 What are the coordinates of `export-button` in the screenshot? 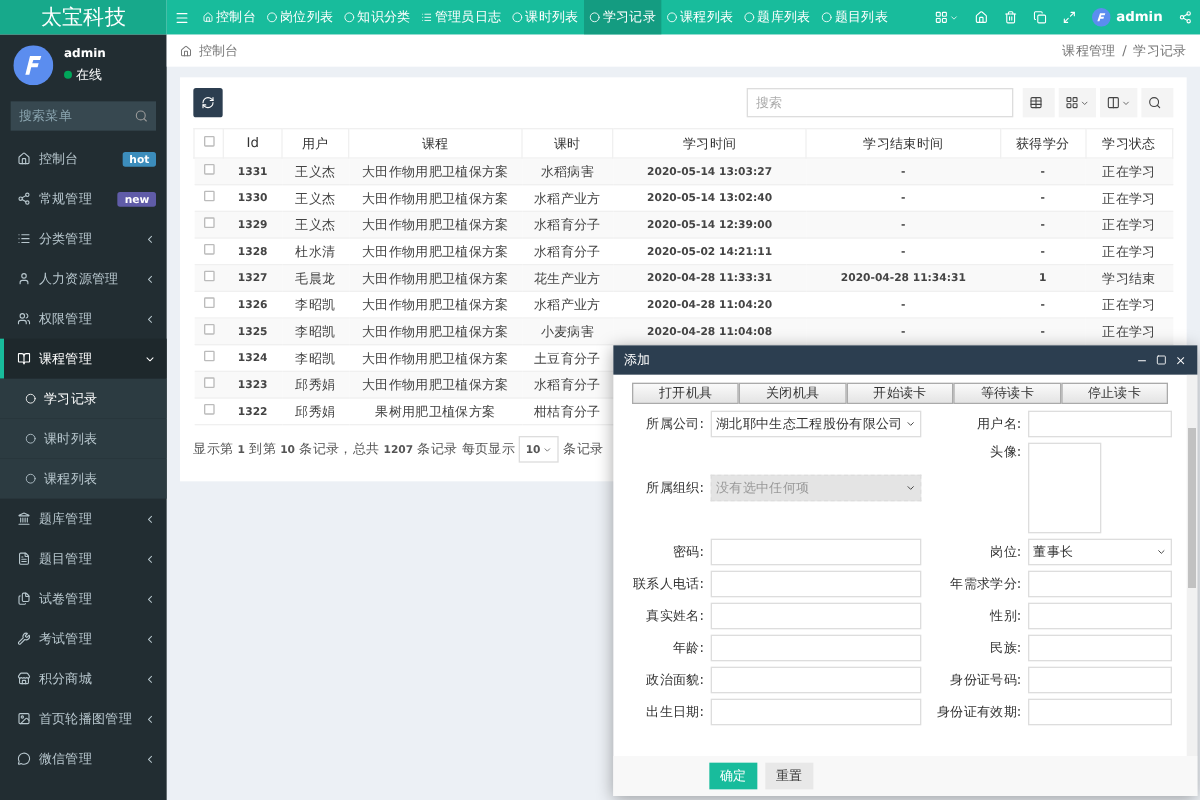 It's located at (1077, 103).